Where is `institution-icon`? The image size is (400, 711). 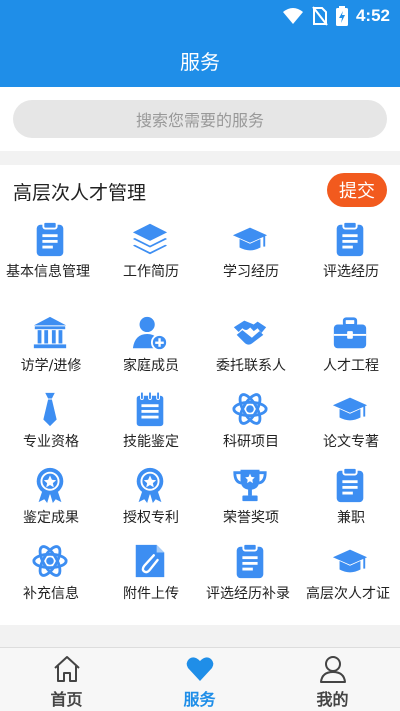 institution-icon is located at coordinates (50, 332).